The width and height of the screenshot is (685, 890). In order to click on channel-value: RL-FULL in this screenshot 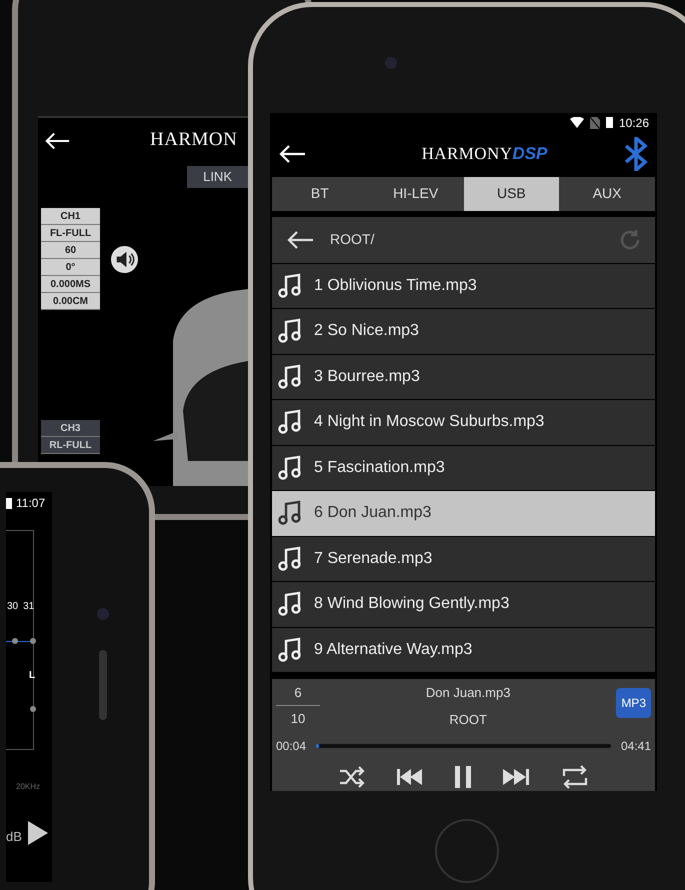, I will do `click(70, 445)`.